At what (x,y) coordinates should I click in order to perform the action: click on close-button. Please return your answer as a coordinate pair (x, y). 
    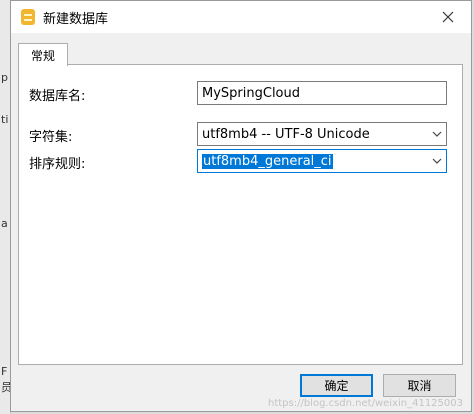
    Looking at the image, I should click on (448, 17).